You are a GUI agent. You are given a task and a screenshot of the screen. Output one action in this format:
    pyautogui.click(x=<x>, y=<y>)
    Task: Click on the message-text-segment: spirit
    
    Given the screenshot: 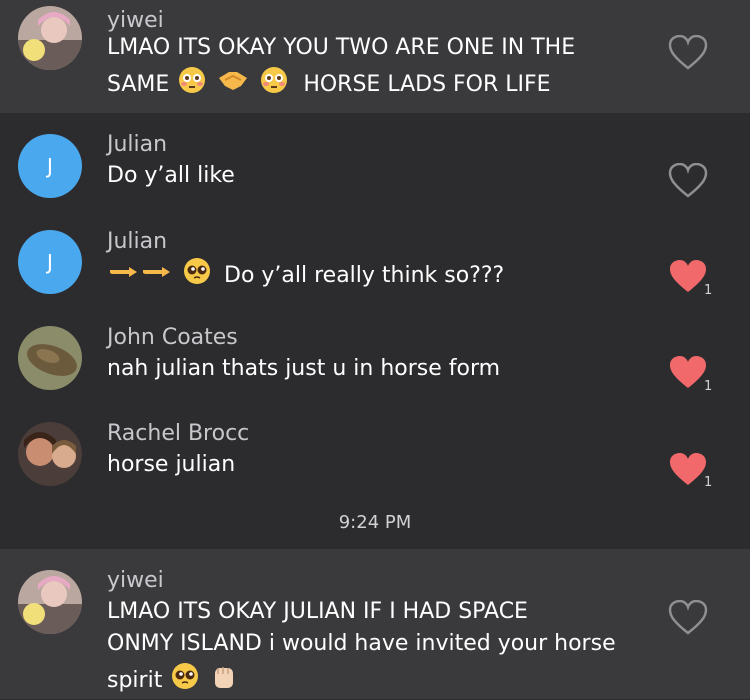 What is the action you would take?
    pyautogui.click(x=135, y=680)
    